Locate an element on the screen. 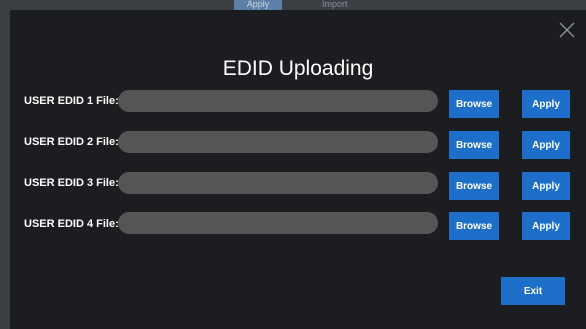 The width and height of the screenshot is (586, 329). exit-button: Exit is located at coordinates (533, 291).